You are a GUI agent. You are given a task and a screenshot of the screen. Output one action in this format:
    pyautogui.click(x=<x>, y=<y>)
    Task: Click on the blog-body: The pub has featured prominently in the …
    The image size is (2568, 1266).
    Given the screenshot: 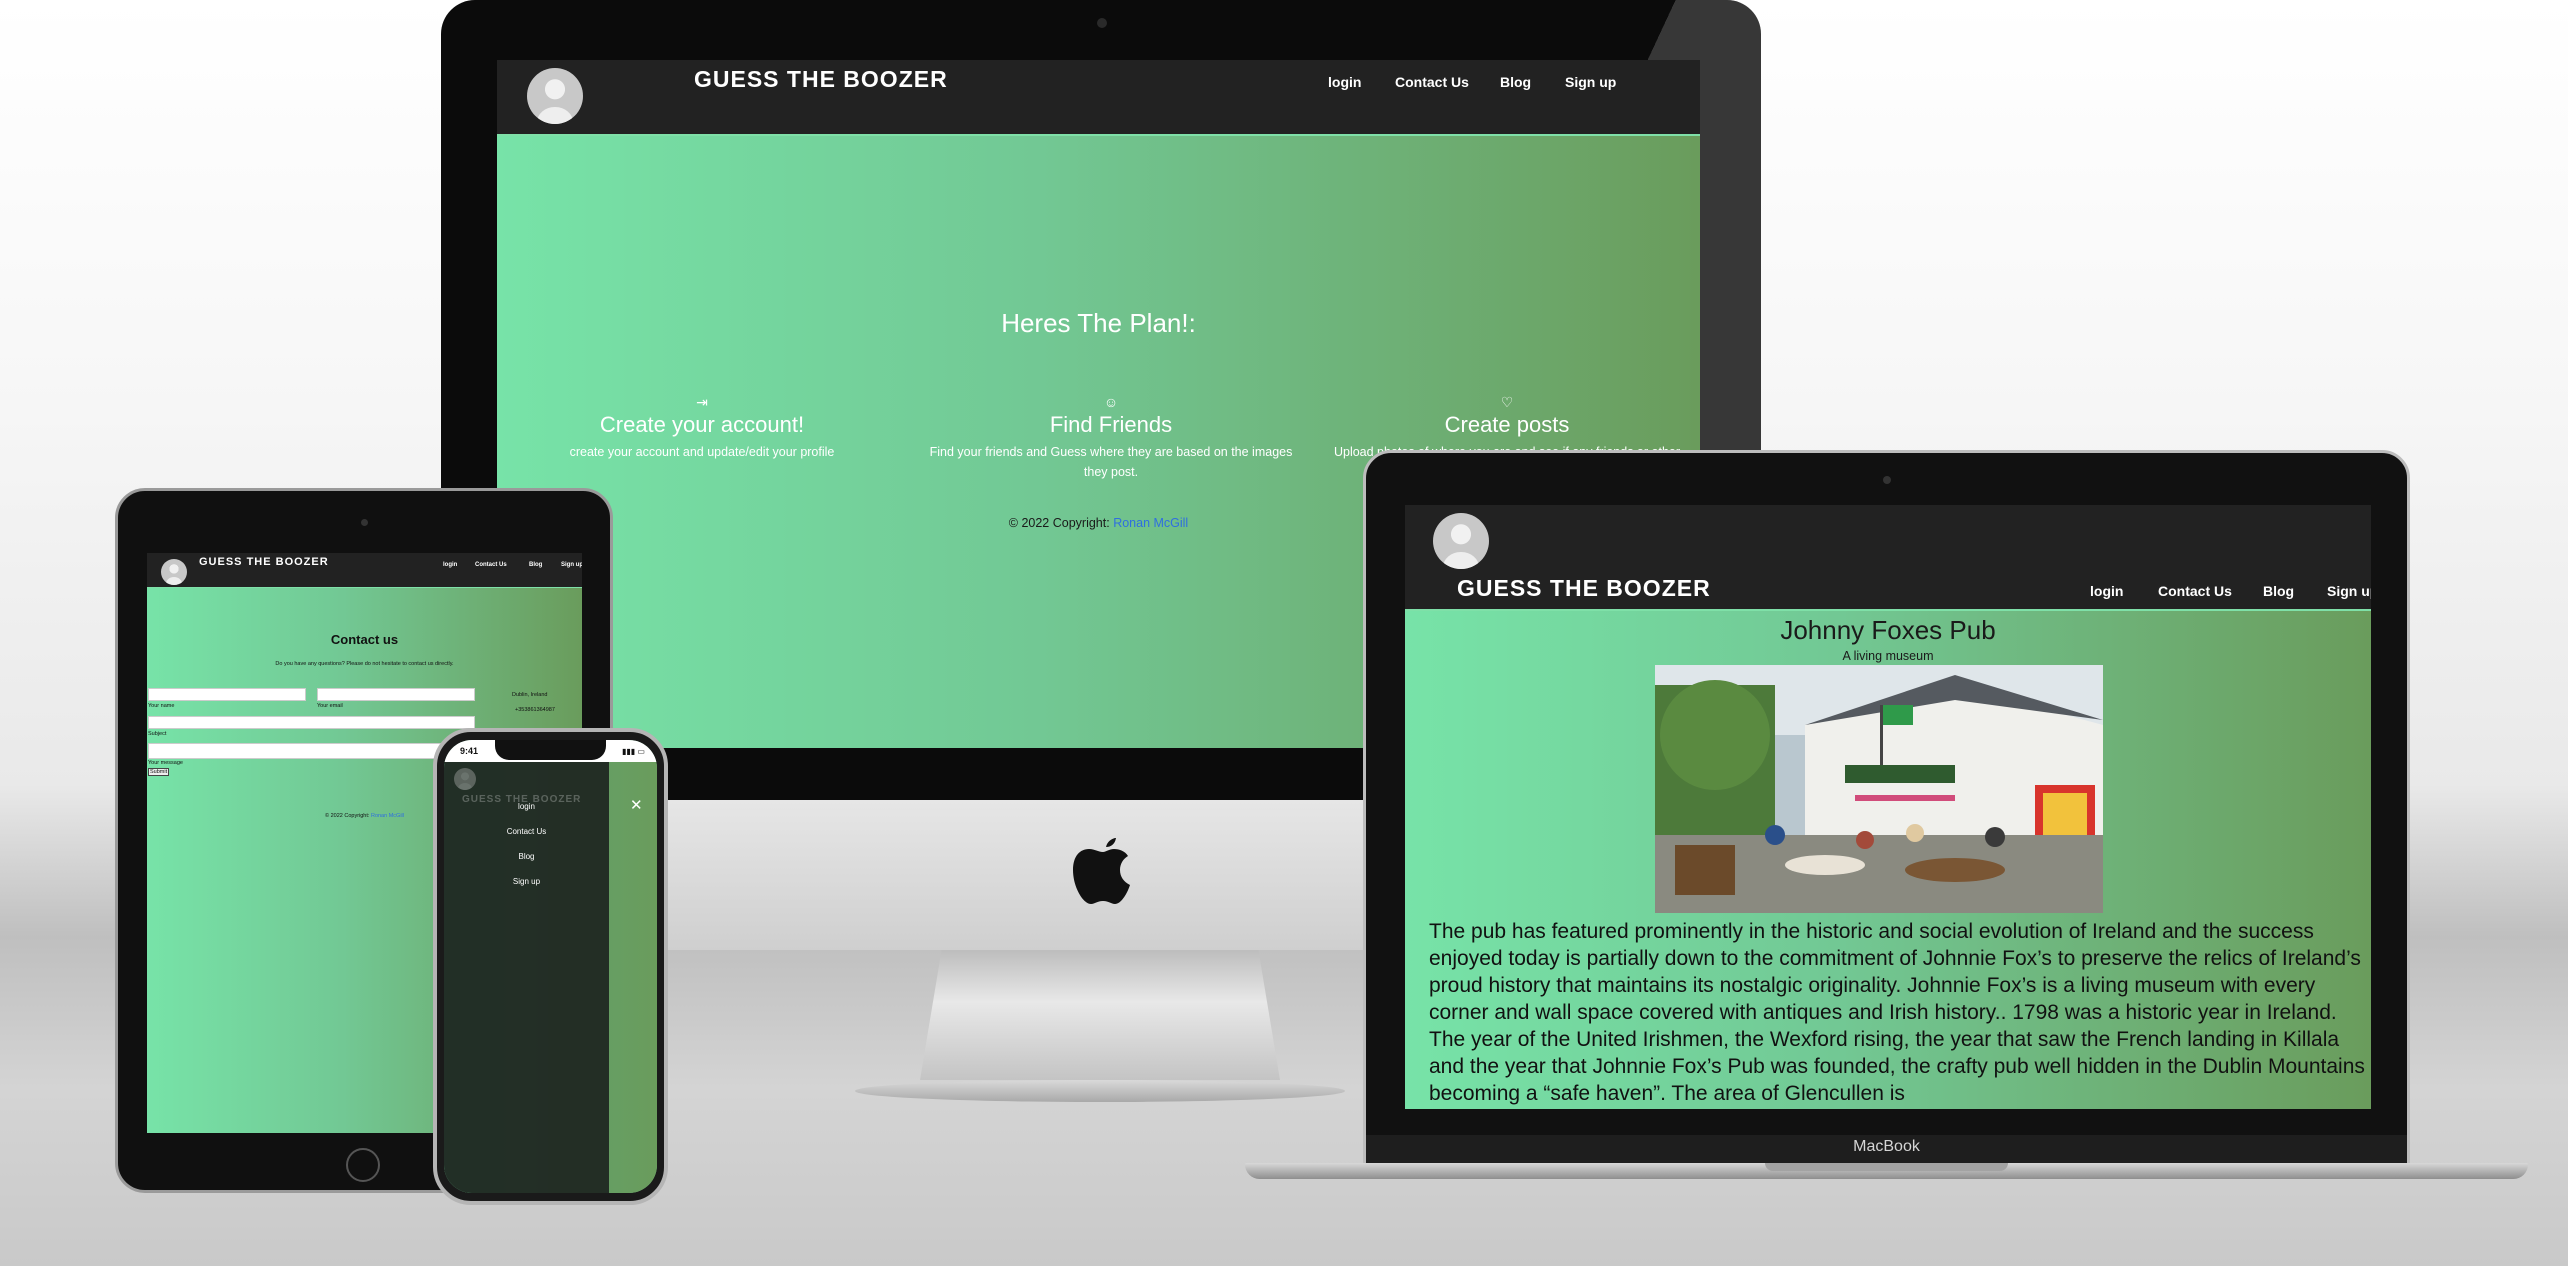 What is the action you would take?
    pyautogui.click(x=1897, y=1012)
    